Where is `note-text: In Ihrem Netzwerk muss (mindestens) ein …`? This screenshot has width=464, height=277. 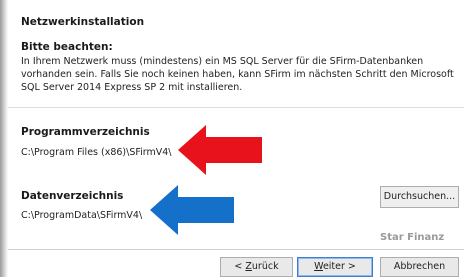 note-text: In Ihrem Netzwerk muss (mindestens) ein … is located at coordinates (237, 74).